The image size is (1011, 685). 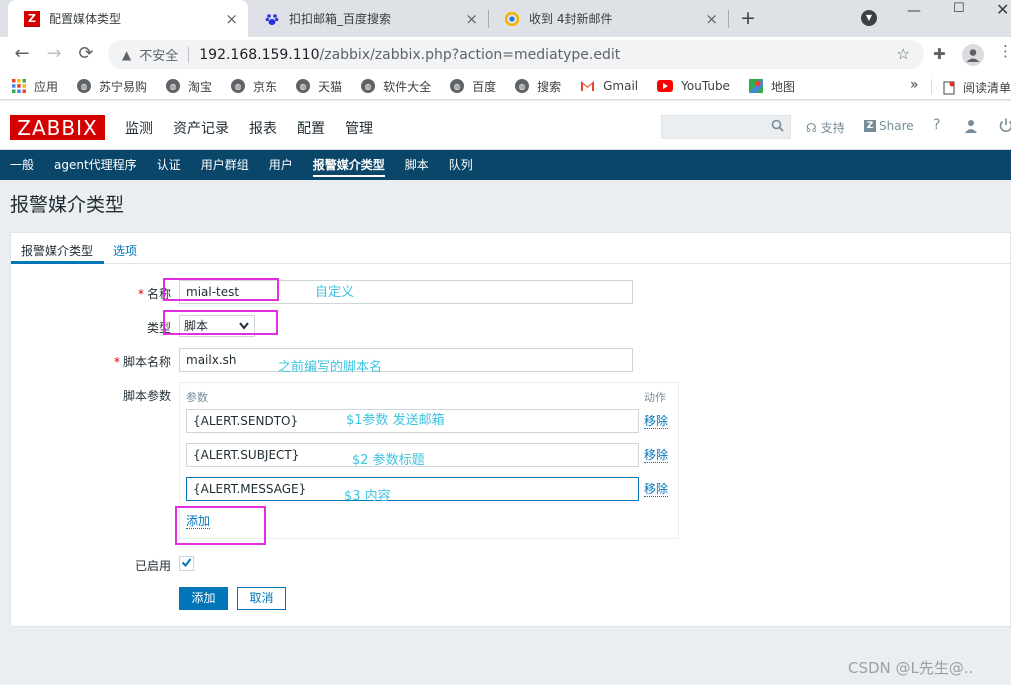 What do you see at coordinates (655, 397) in the screenshot?
I see `action-column-header: 动作` at bounding box center [655, 397].